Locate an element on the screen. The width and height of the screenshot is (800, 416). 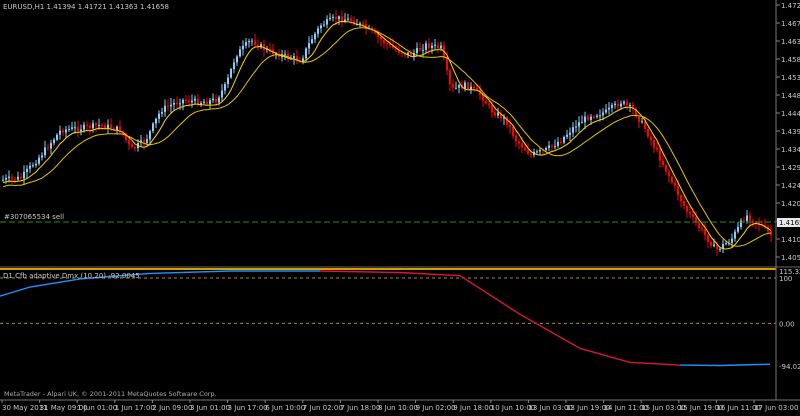
price-tick-label: 1.42490 is located at coordinates (790, 186).